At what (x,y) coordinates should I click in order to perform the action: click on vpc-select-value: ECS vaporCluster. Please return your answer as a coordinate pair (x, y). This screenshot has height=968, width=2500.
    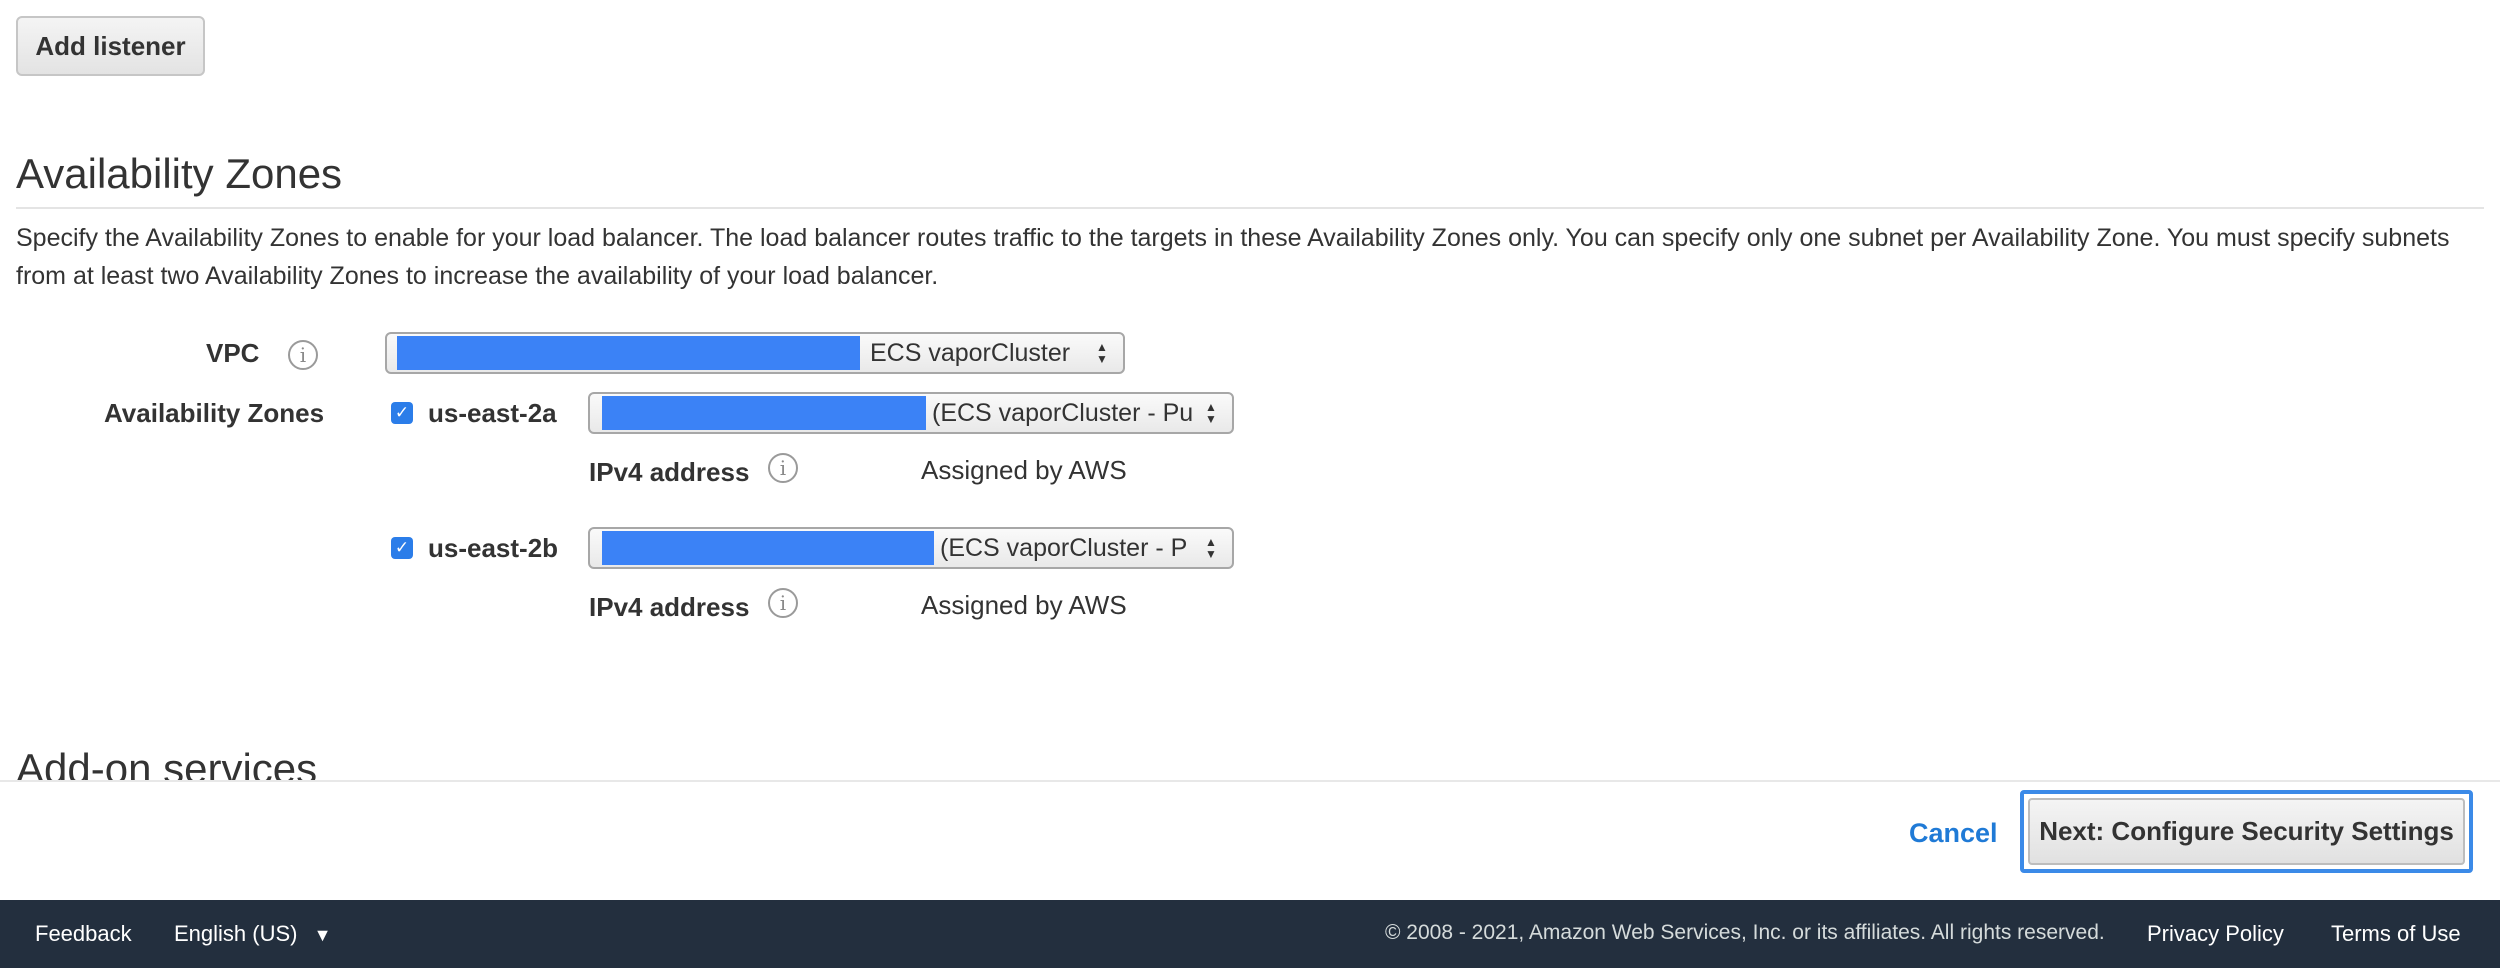
    Looking at the image, I should click on (970, 352).